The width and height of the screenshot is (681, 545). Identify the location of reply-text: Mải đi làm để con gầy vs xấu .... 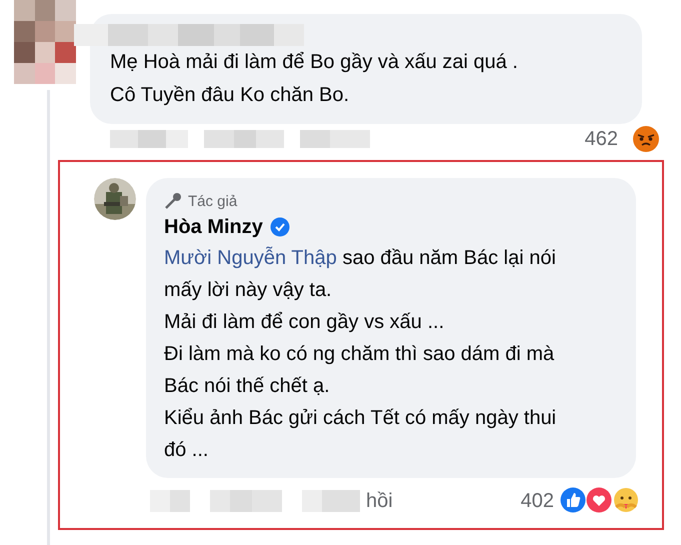
(305, 322).